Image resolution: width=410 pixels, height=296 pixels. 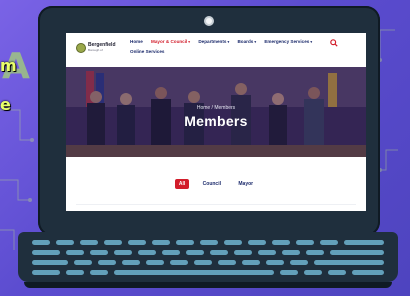 I want to click on breadcrumb: Home / Members, so click(x=216, y=108).